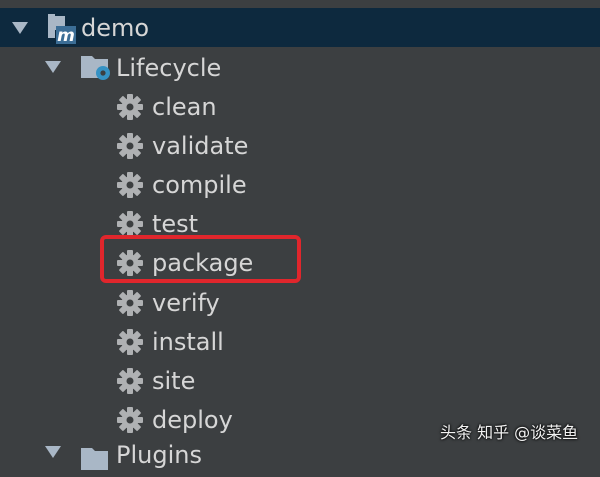 This screenshot has height=477, width=600. What do you see at coordinates (175, 224) in the screenshot?
I see `phase-label: test` at bounding box center [175, 224].